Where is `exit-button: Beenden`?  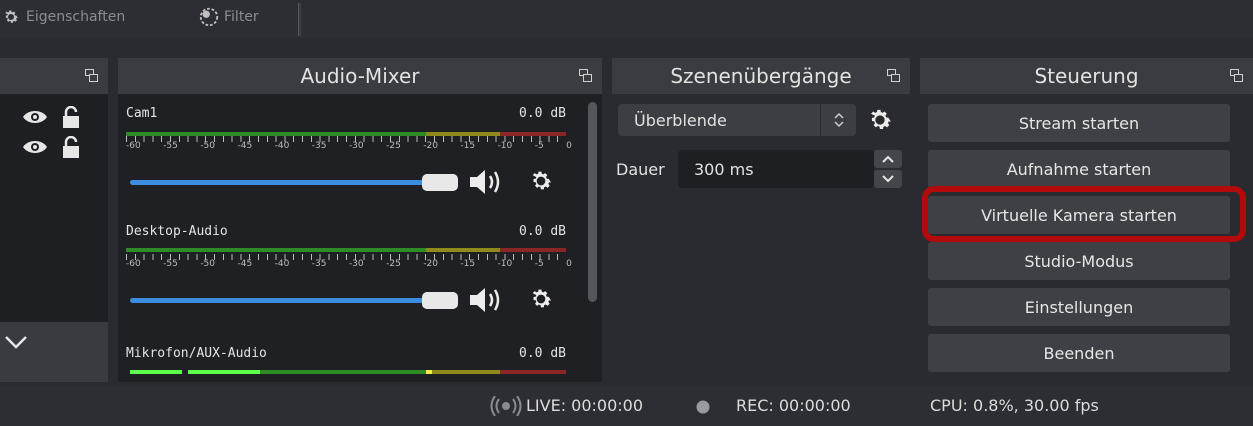
exit-button: Beenden is located at coordinates (1079, 353).